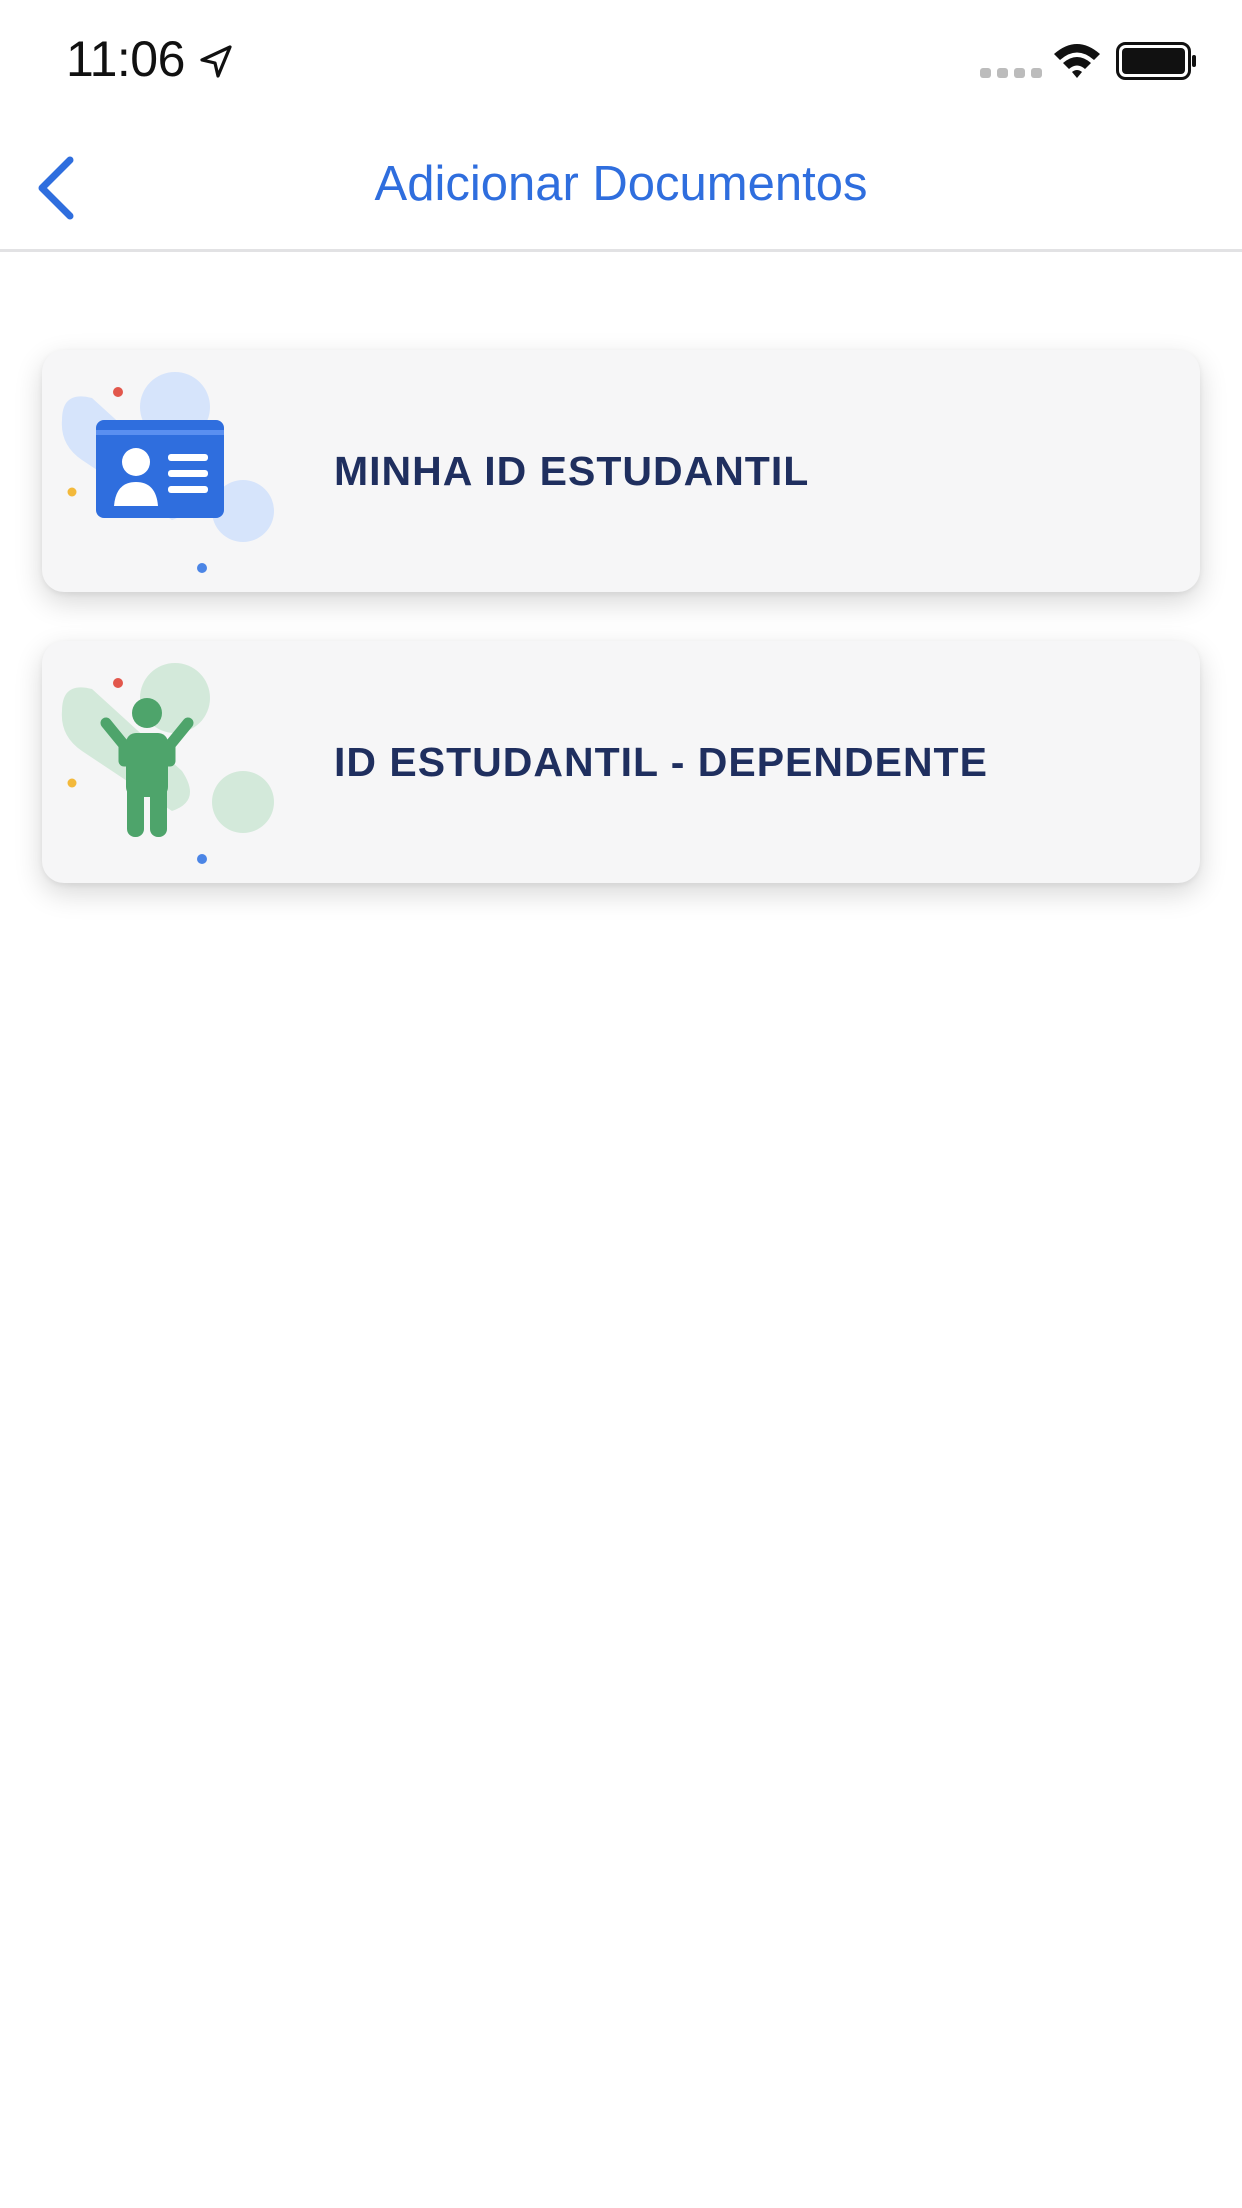 This screenshot has width=1242, height=2208. I want to click on option-label: MINHA ID ESTUDANTIL, so click(572, 471).